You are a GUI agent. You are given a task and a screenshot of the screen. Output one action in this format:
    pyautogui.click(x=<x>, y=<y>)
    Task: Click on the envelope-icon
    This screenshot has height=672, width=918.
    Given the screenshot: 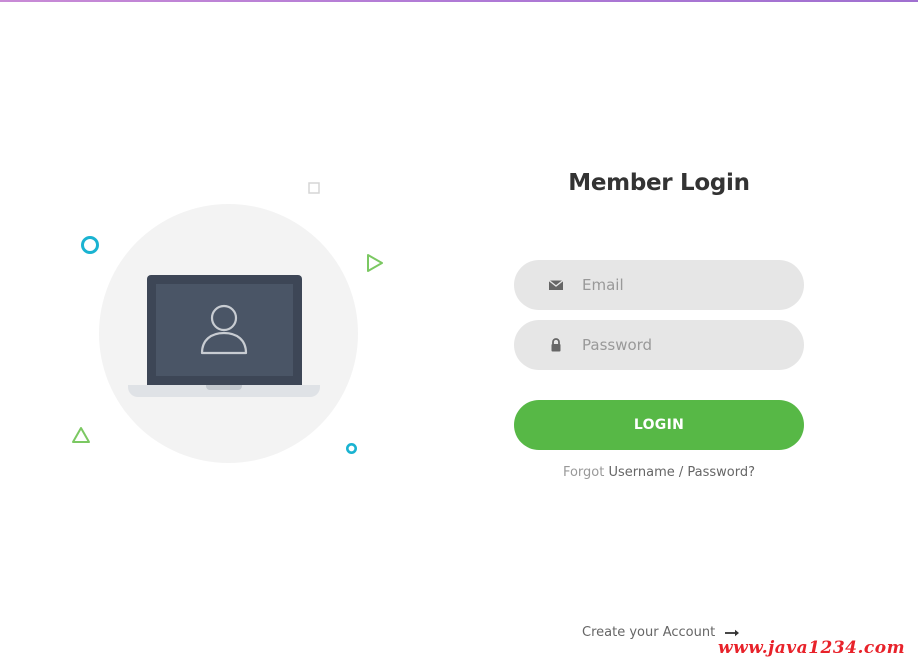 What is the action you would take?
    pyautogui.click(x=556, y=284)
    